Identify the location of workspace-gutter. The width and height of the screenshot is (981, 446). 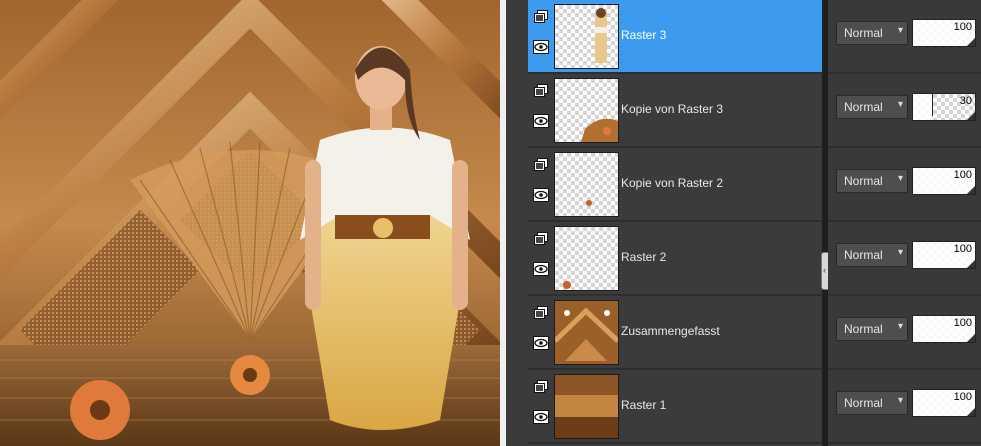
(517, 223).